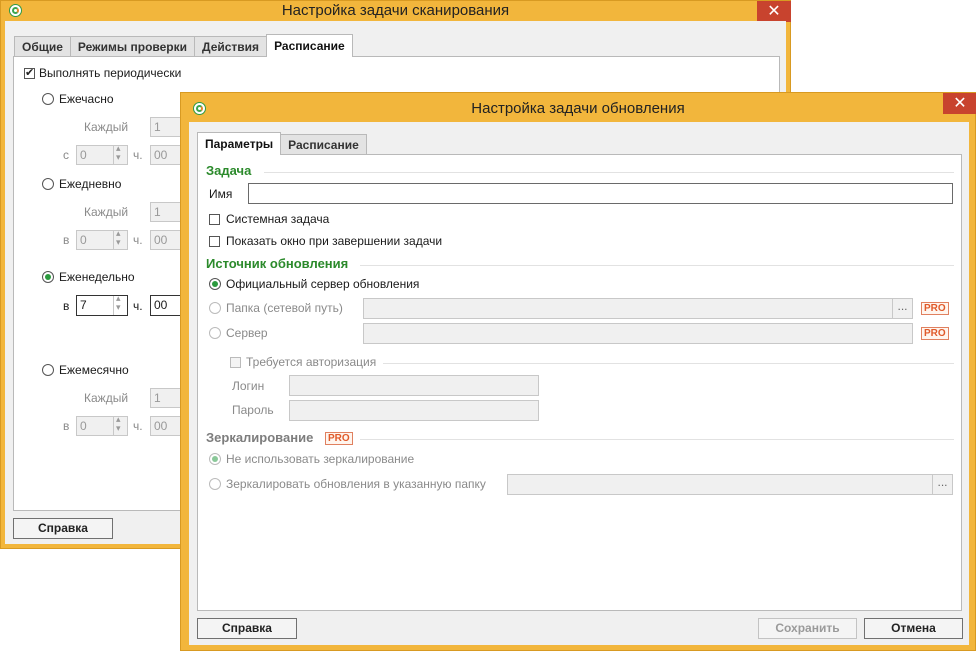 This screenshot has width=976, height=651. I want to click on official-server-label: Официальный сервер обновления, so click(323, 284).